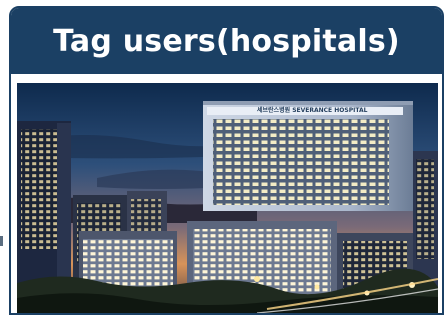  What do you see at coordinates (1, 241) in the screenshot?
I see `edge-marker` at bounding box center [1, 241].